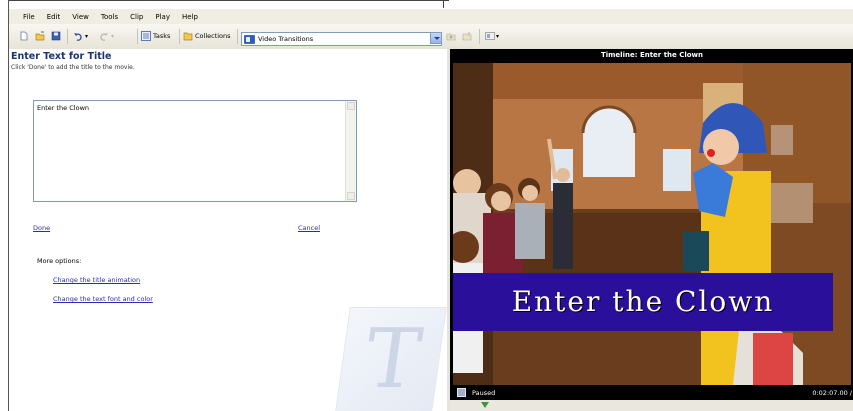 The width and height of the screenshot is (853, 411). Describe the element at coordinates (286, 39) in the screenshot. I see `collections-dropdown-value: Video Transitions` at that location.